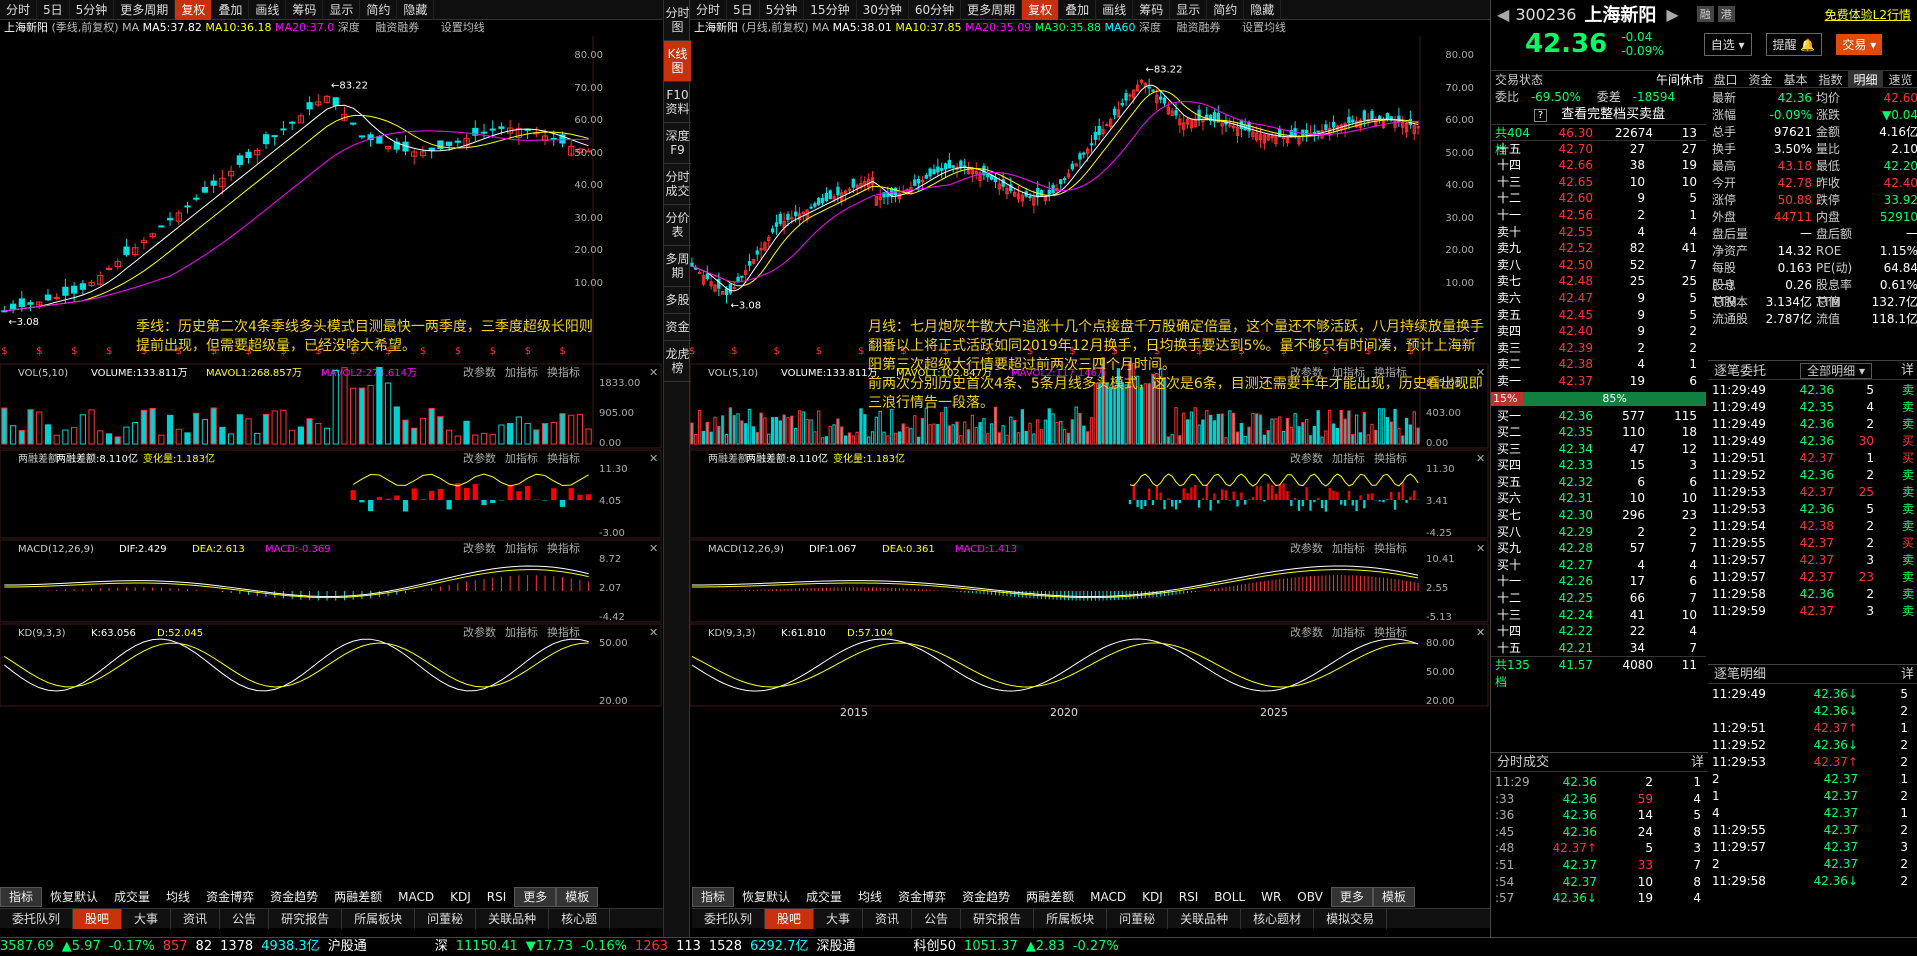  Describe the element at coordinates (1598, 381) in the screenshot. I see `ask-row: 卖一42.37196` at that location.